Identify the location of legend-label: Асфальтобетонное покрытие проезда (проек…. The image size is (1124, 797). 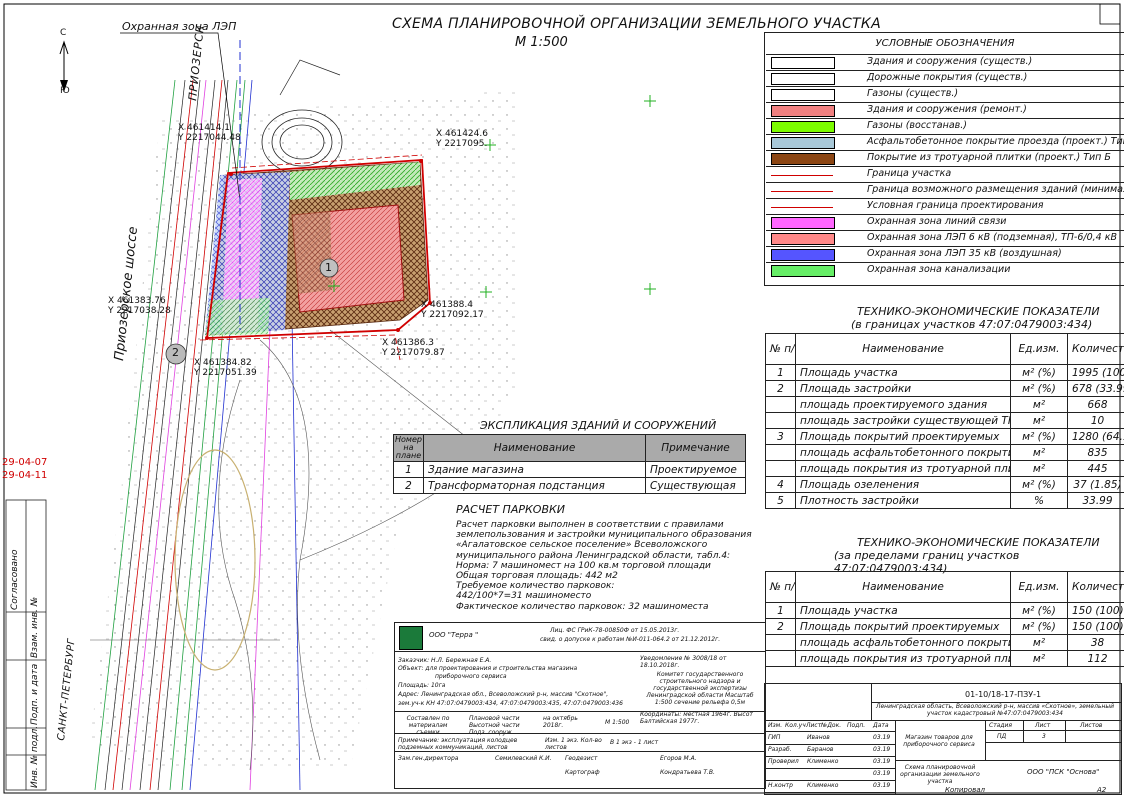
(995, 141).